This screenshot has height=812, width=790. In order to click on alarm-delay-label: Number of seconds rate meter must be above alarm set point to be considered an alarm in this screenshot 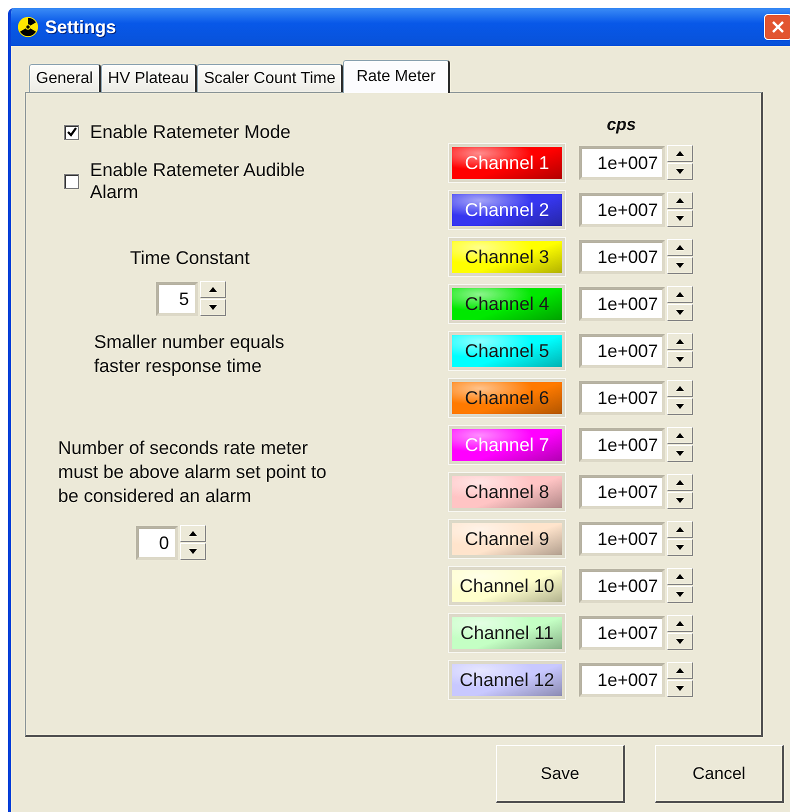, I will do `click(193, 472)`.